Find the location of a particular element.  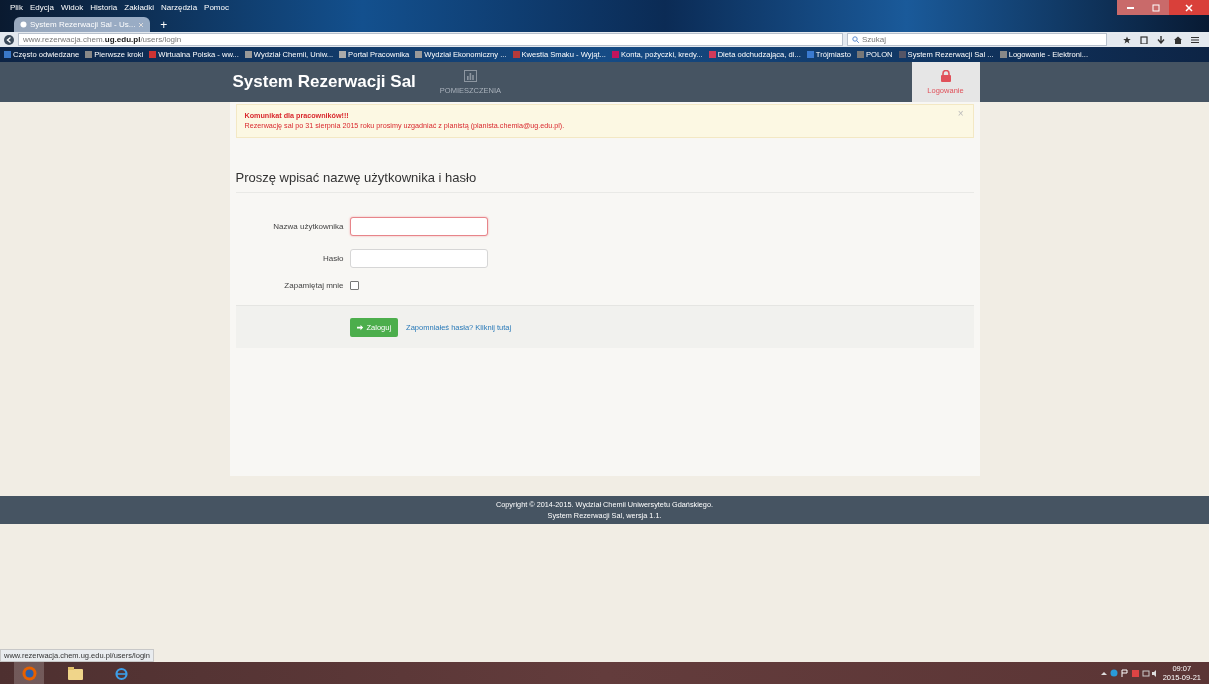

search-box: Szukaj is located at coordinates (977, 39).